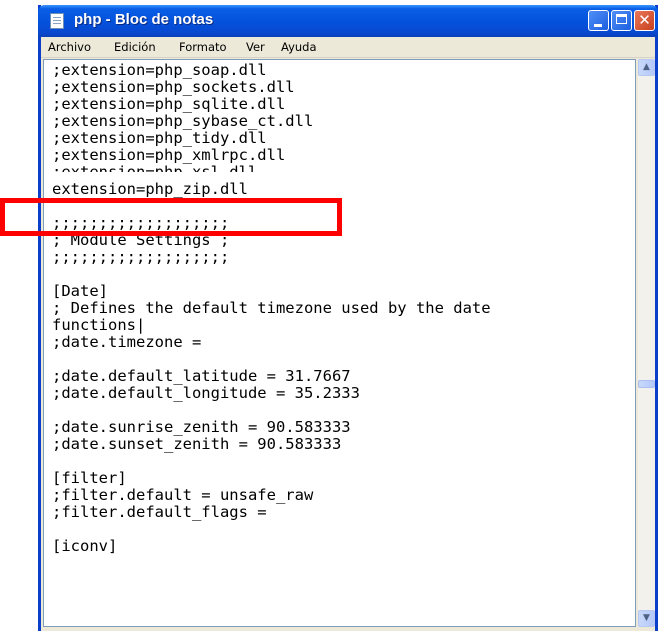 The image size is (660, 631). I want to click on scroll-up-arrow-icon: ▲, so click(646, 67).